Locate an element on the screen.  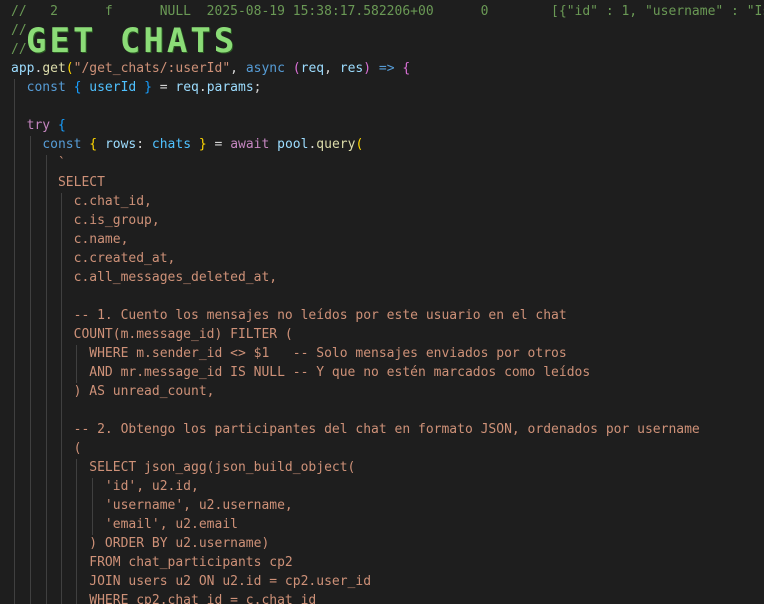
code-line: JOIN users u2 ON u2.id = cp2.user_id is located at coordinates (387, 581).